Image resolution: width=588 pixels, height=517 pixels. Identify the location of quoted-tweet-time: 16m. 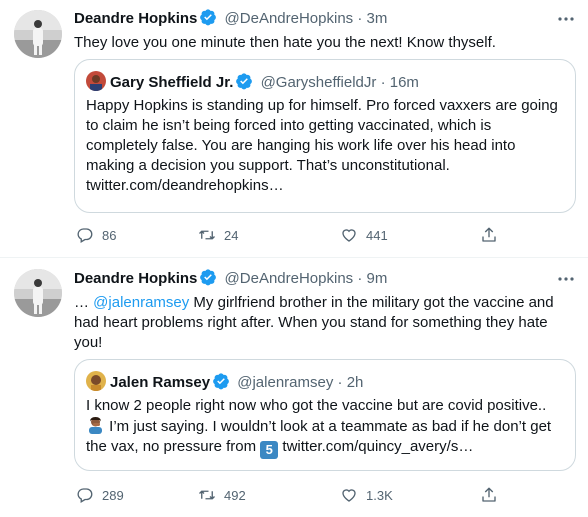
(404, 82).